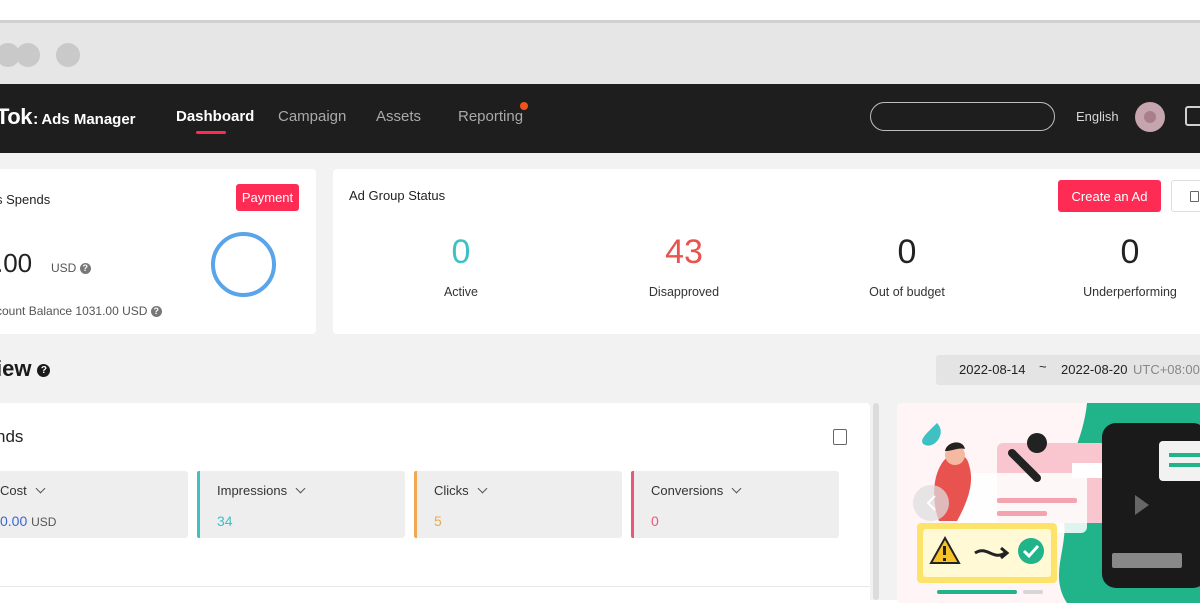  Describe the element at coordinates (301, 504) in the screenshot. I see `metric-impressions: Impressions 34` at that location.